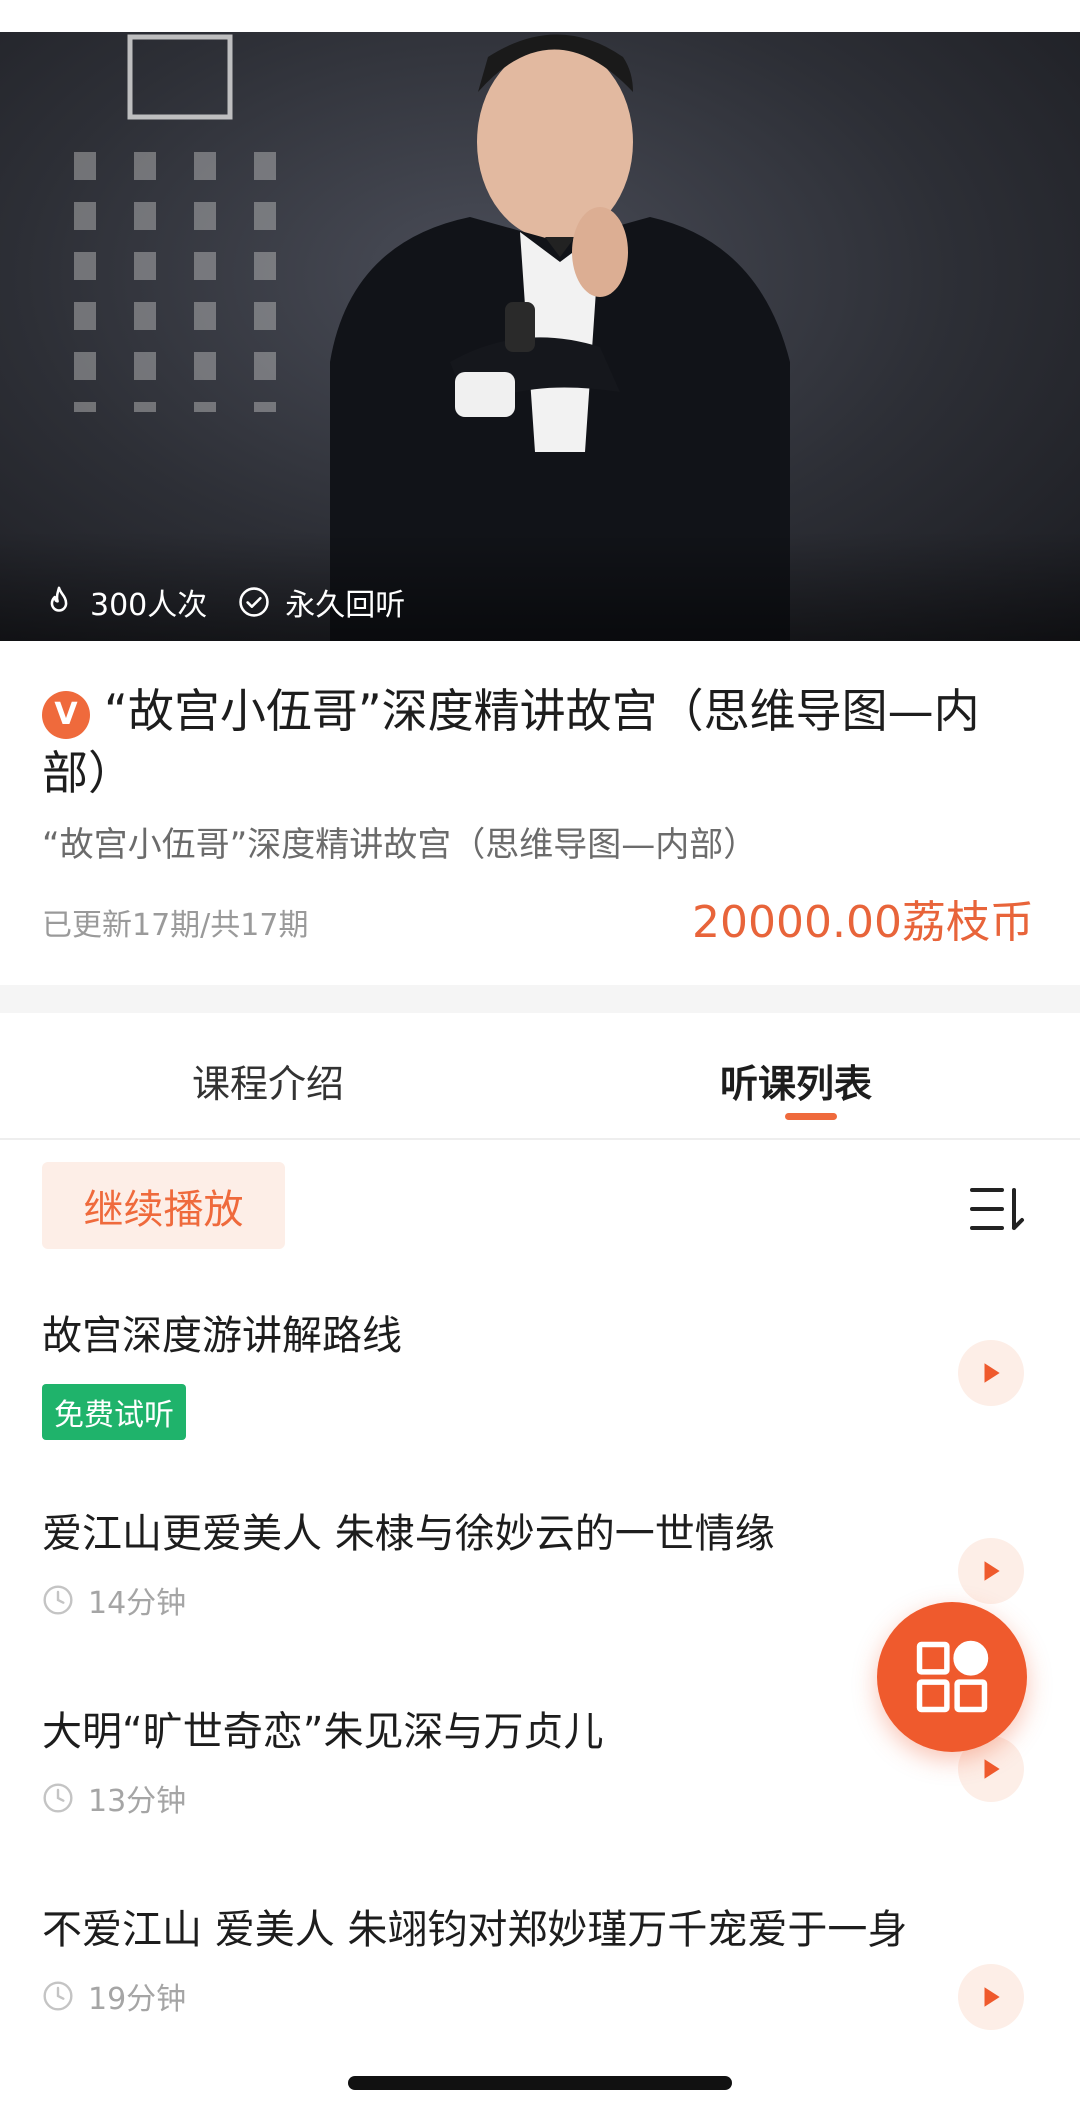 The width and height of the screenshot is (1080, 2115). Describe the element at coordinates (542, 1600) in the screenshot. I see `lesson-duration: 14分钟` at that location.